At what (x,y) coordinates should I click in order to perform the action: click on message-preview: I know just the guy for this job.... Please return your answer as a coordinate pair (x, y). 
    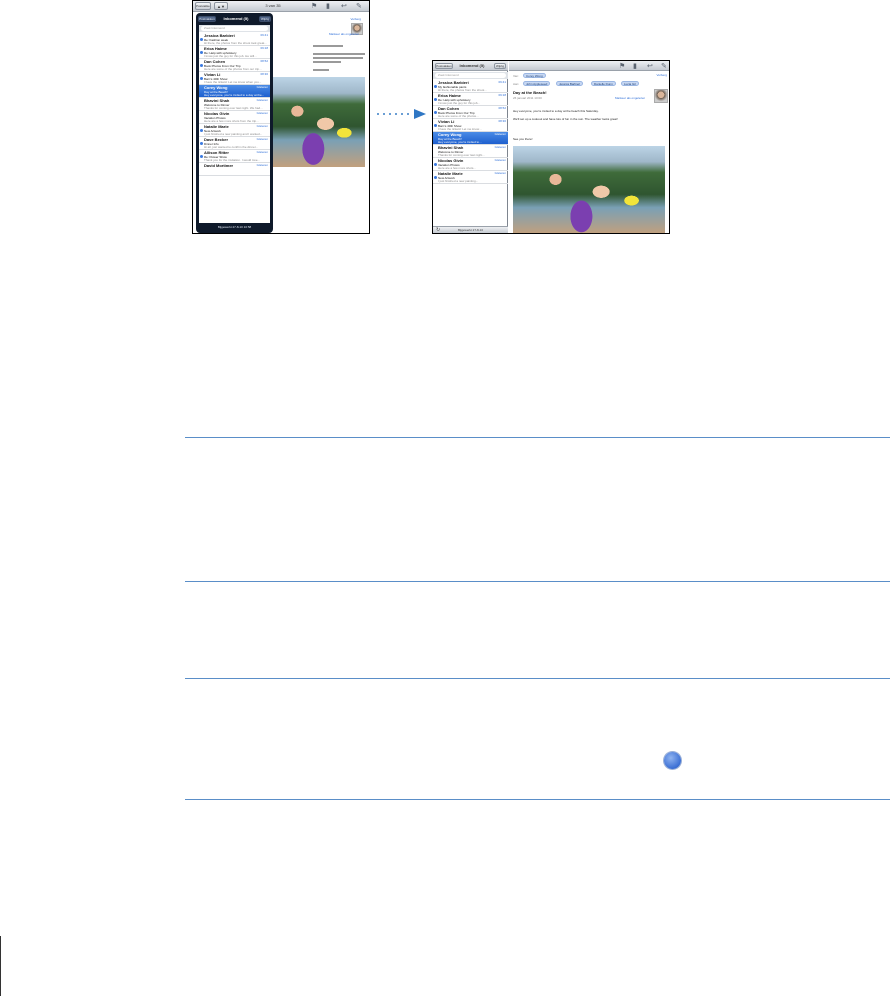
    Looking at the image, I should click on (459, 103).